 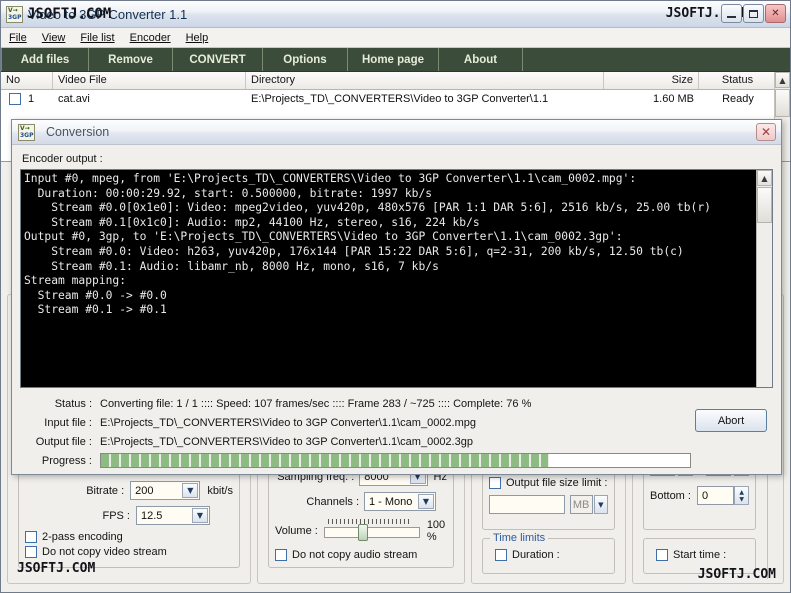 I want to click on volume-row: Volume : 100 %, so click(x=361, y=531).